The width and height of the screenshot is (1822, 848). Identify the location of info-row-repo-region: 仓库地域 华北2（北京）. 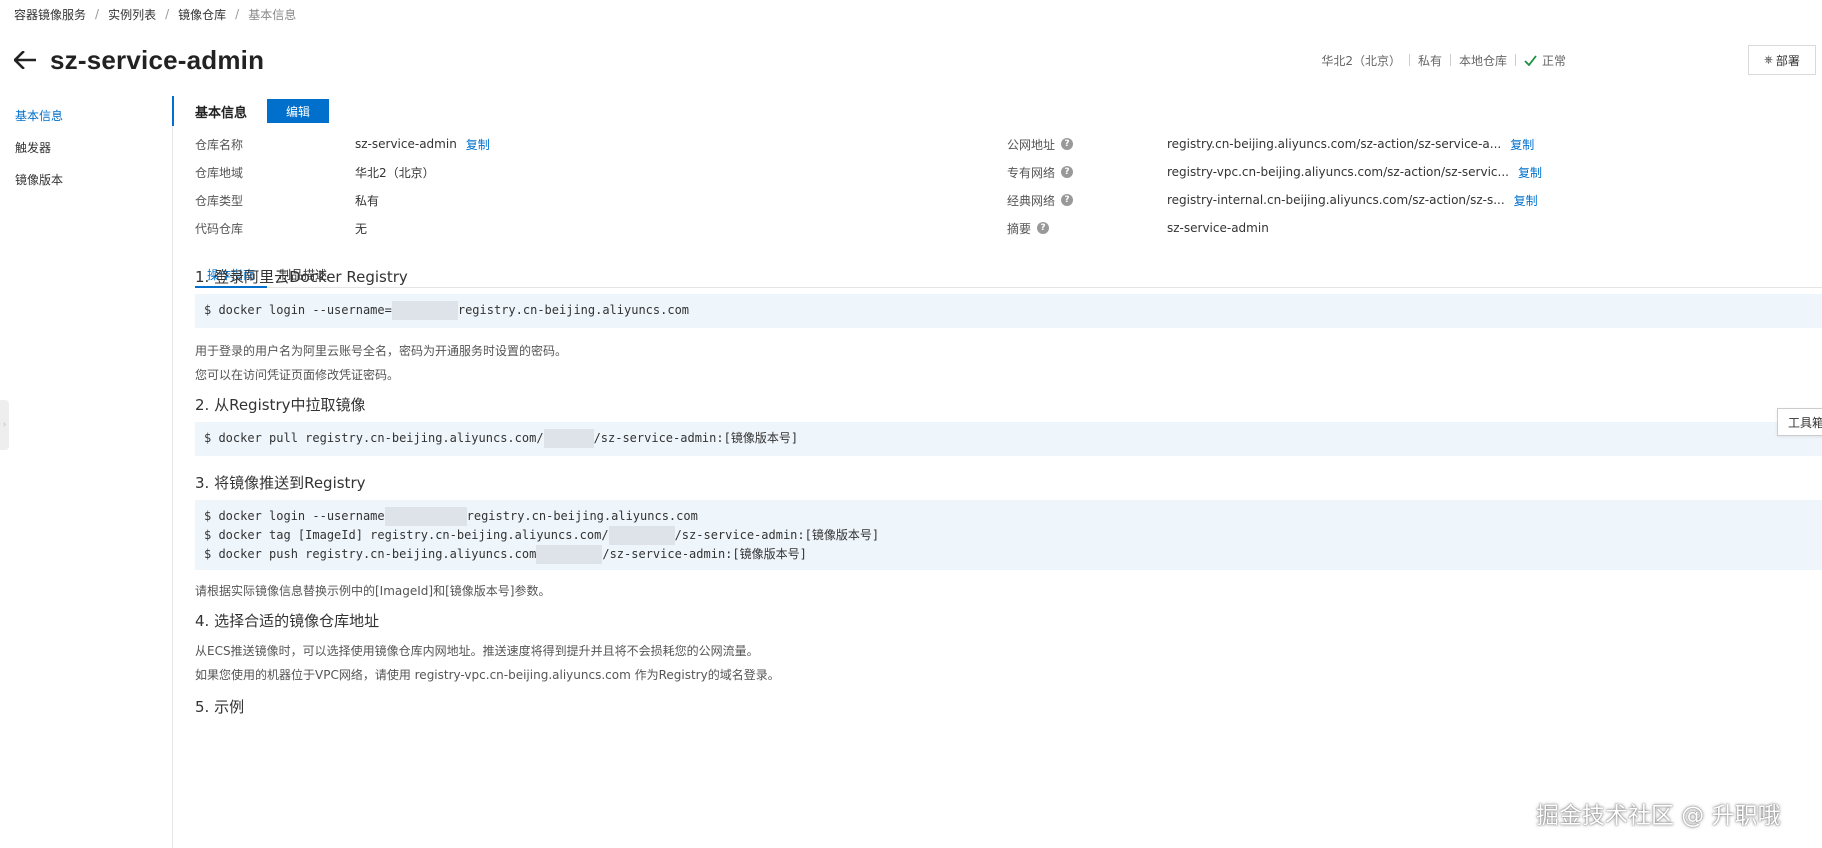
(315, 172).